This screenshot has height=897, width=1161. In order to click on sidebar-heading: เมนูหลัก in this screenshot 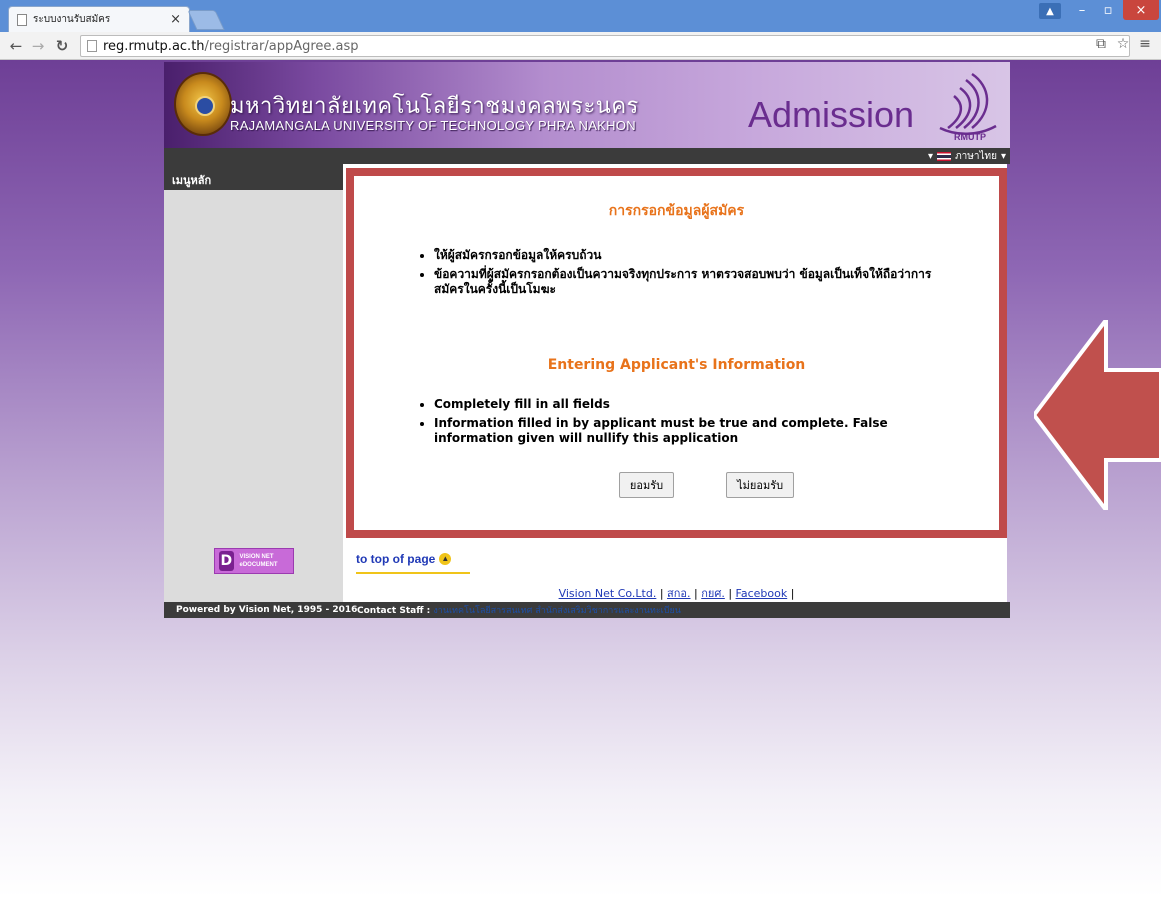, I will do `click(253, 177)`.